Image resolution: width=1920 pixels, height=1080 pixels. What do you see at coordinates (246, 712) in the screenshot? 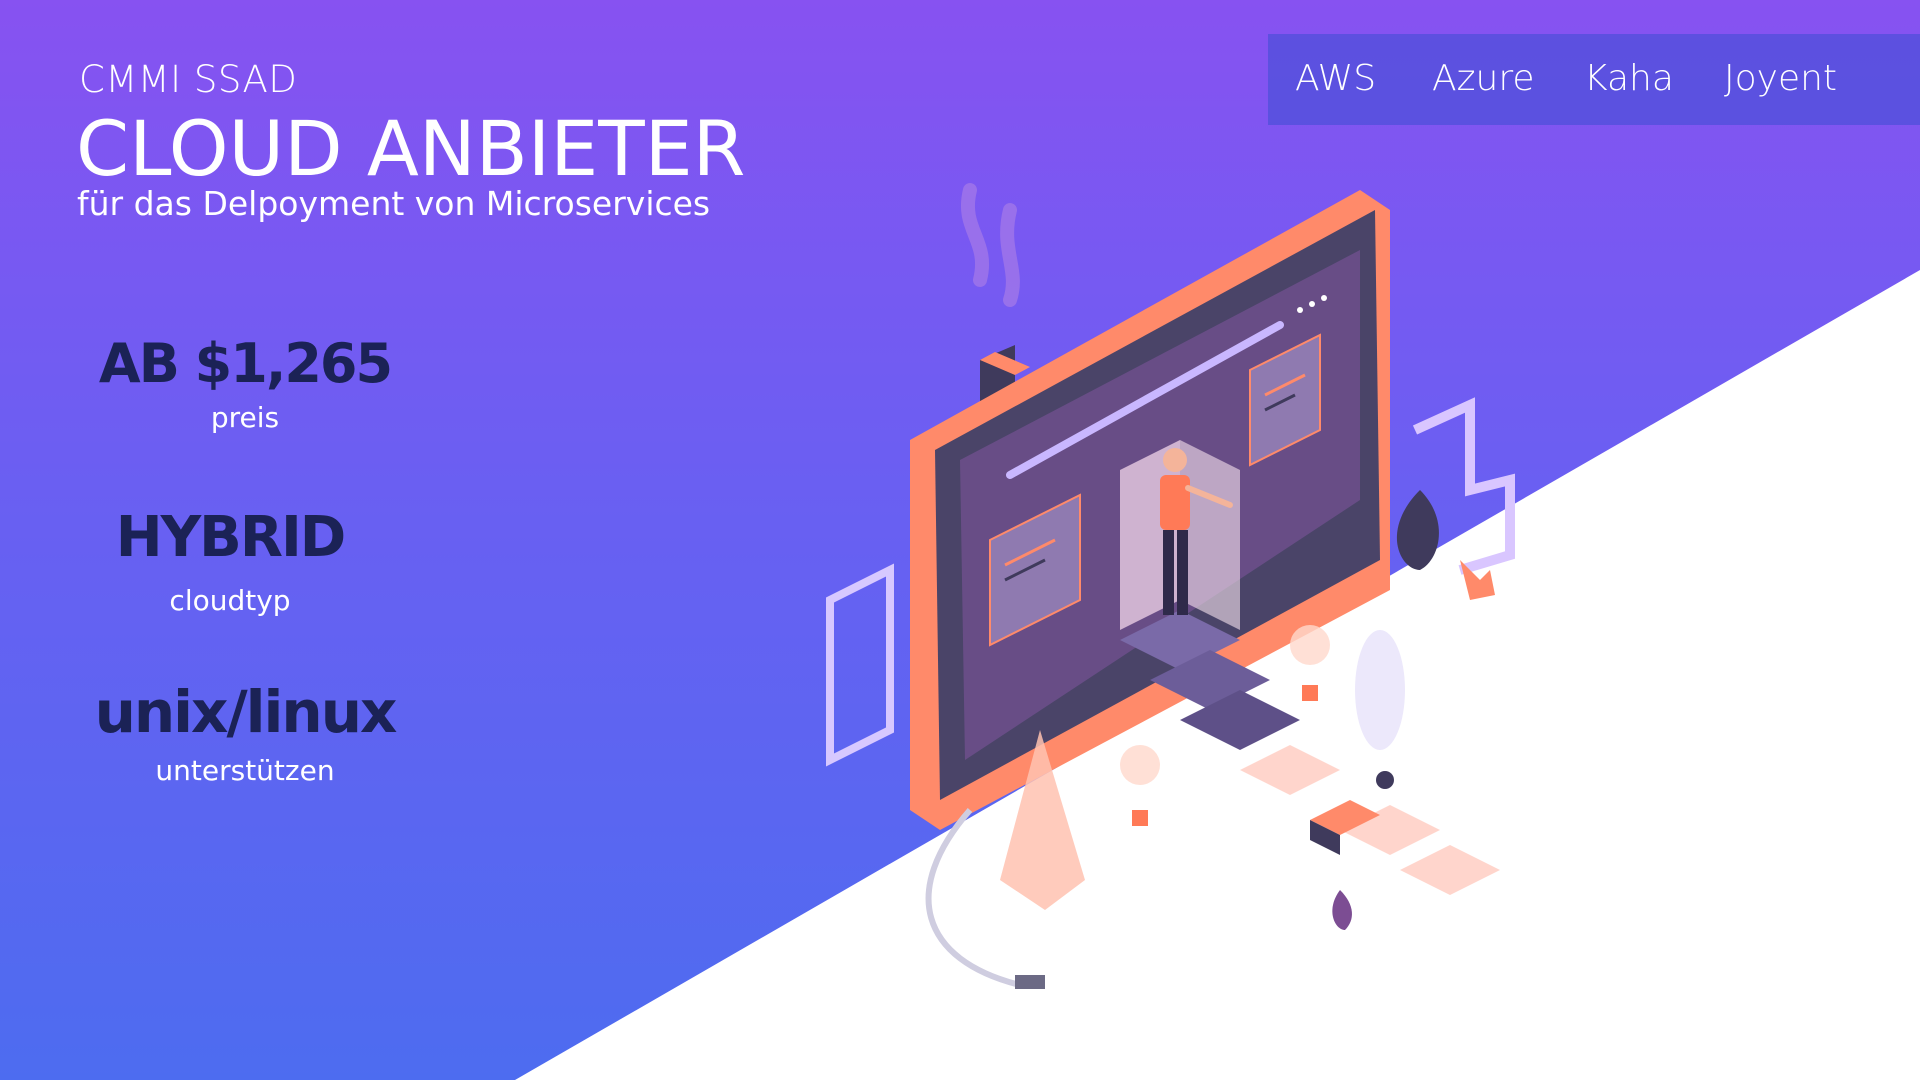
I see `stat-os-value: unix/linux` at bounding box center [246, 712].